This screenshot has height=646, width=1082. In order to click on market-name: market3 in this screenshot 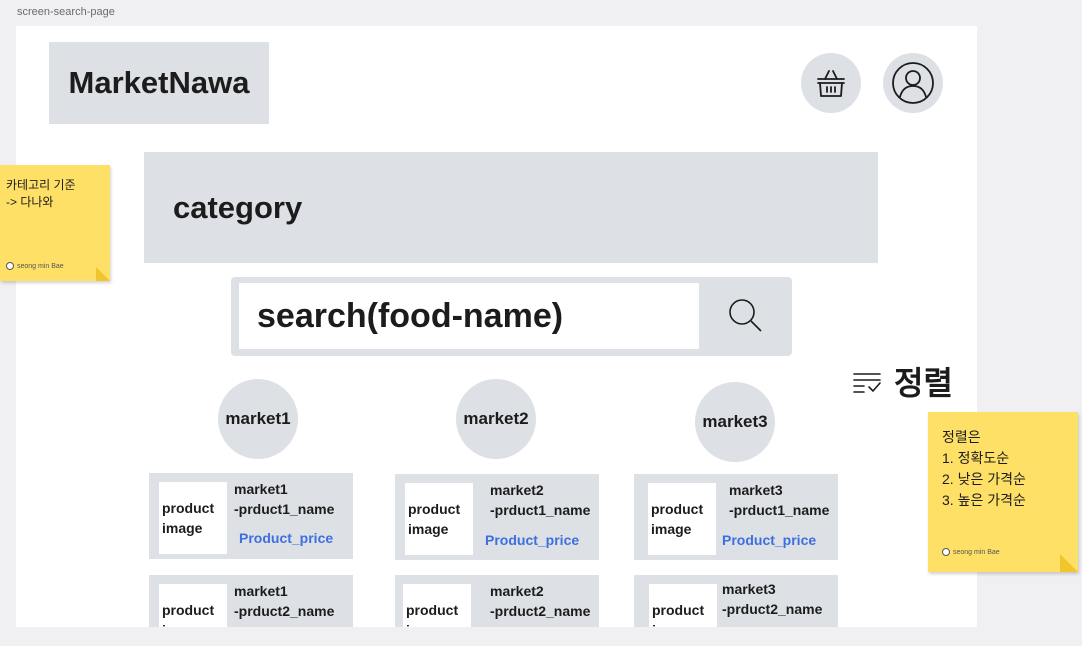, I will do `click(735, 421)`.